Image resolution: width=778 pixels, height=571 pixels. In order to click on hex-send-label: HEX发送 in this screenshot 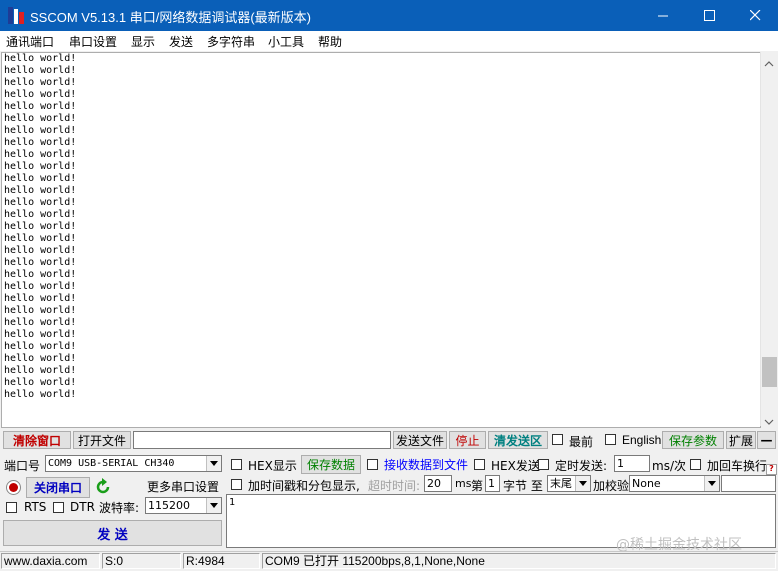, I will do `click(515, 466)`.